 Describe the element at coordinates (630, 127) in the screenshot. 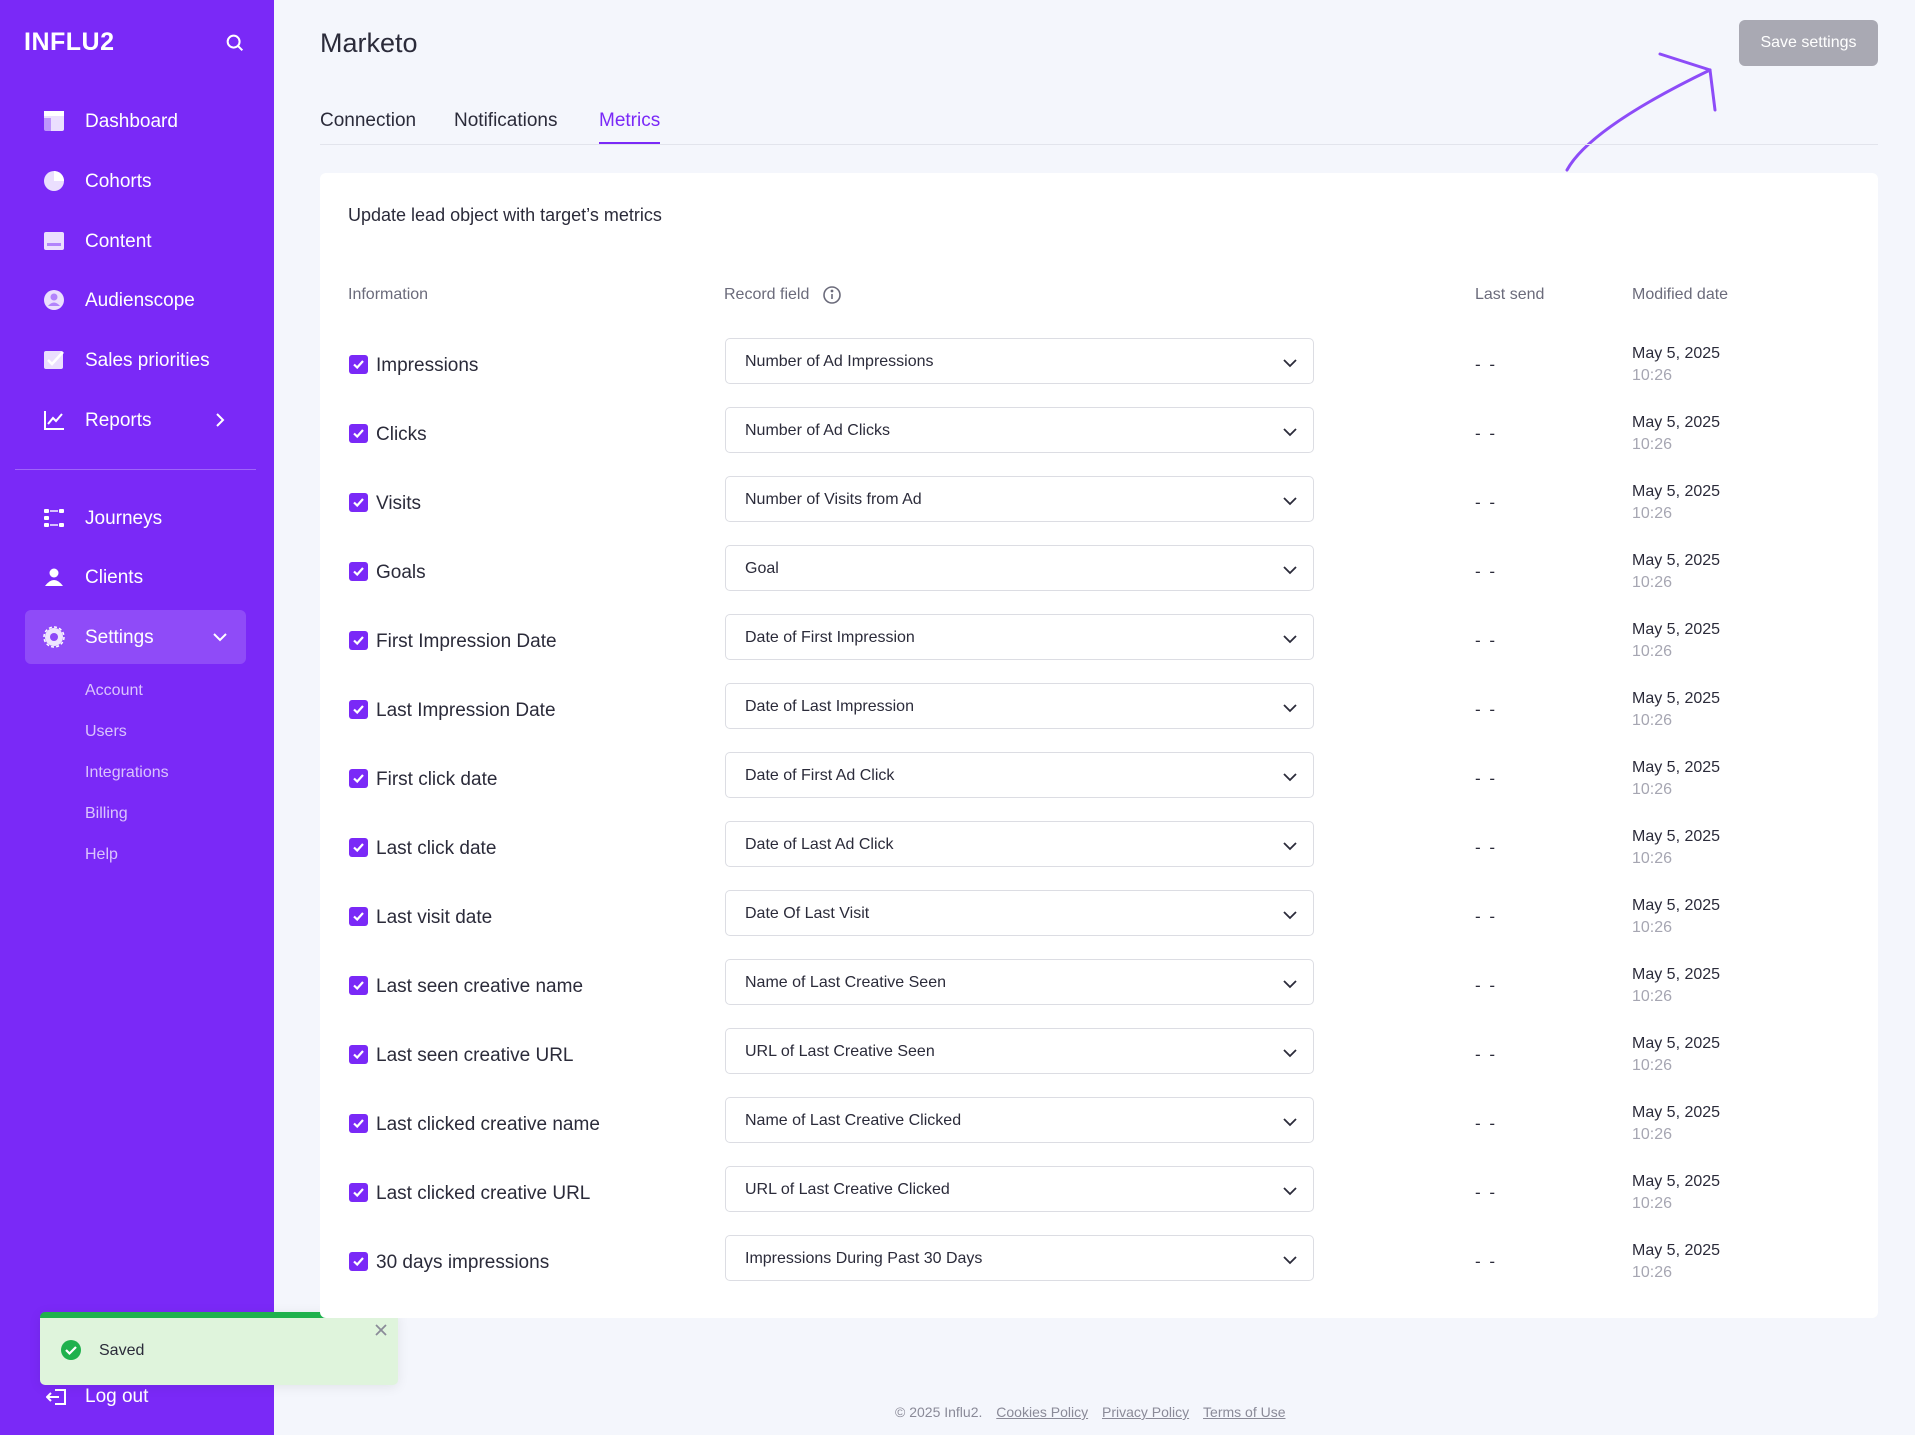

I see `tab-metrics: Metrics` at that location.